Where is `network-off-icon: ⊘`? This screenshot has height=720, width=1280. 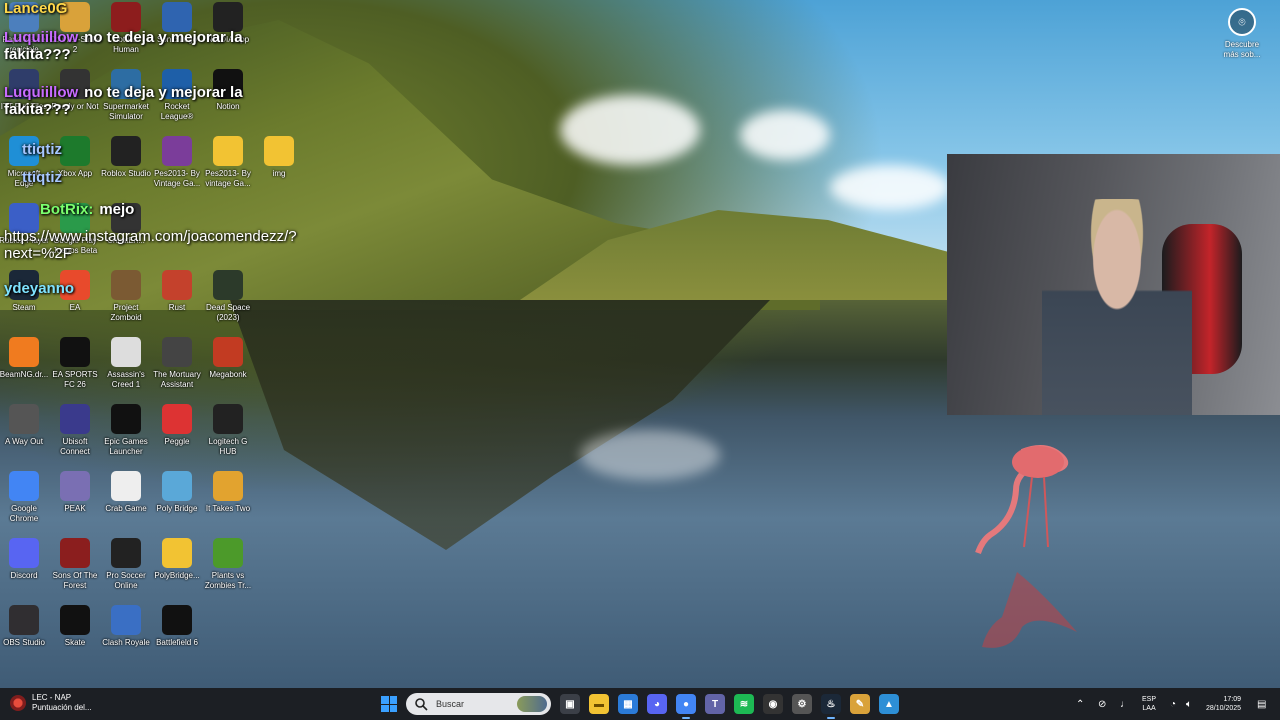
network-off-icon: ⊘ is located at coordinates (1102, 704).